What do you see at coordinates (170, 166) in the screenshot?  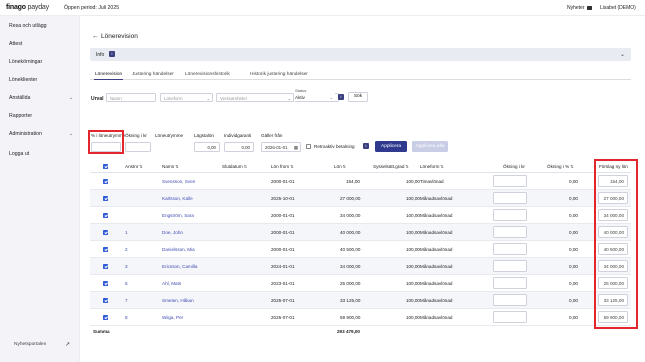 I see `col-namn: Namn⇅` at bounding box center [170, 166].